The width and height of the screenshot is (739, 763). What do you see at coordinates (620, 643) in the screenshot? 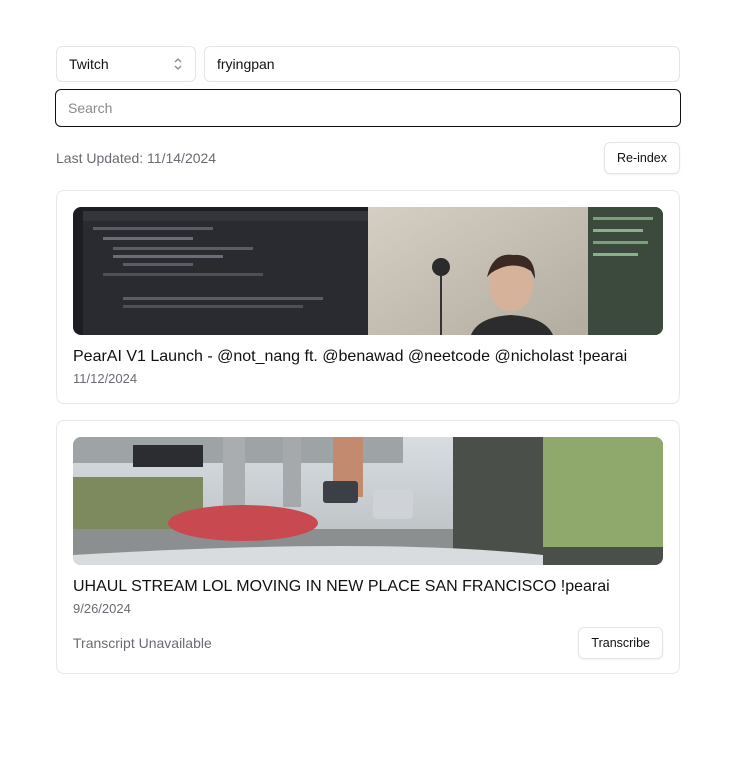
I see `transcribe-button: Transcribe` at bounding box center [620, 643].